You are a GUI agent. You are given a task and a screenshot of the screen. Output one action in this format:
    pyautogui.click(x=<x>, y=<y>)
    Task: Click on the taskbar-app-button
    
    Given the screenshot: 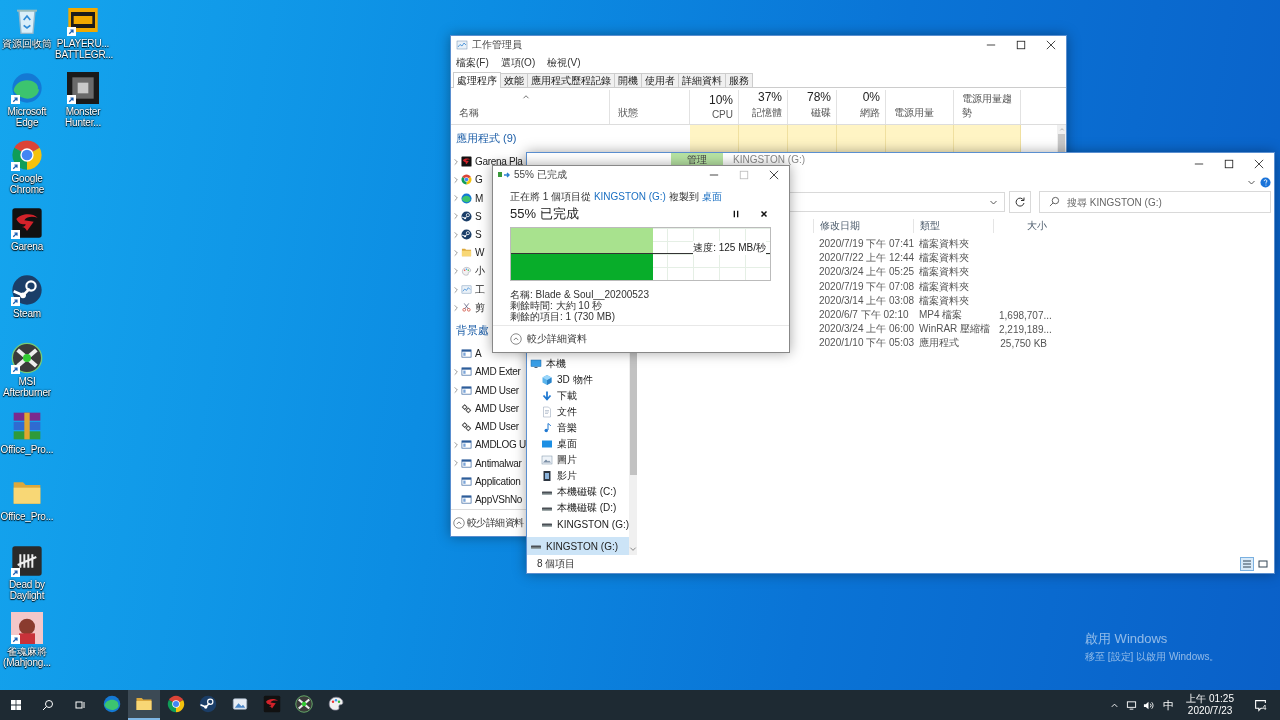 What is the action you would take?
    pyautogui.click(x=144, y=705)
    